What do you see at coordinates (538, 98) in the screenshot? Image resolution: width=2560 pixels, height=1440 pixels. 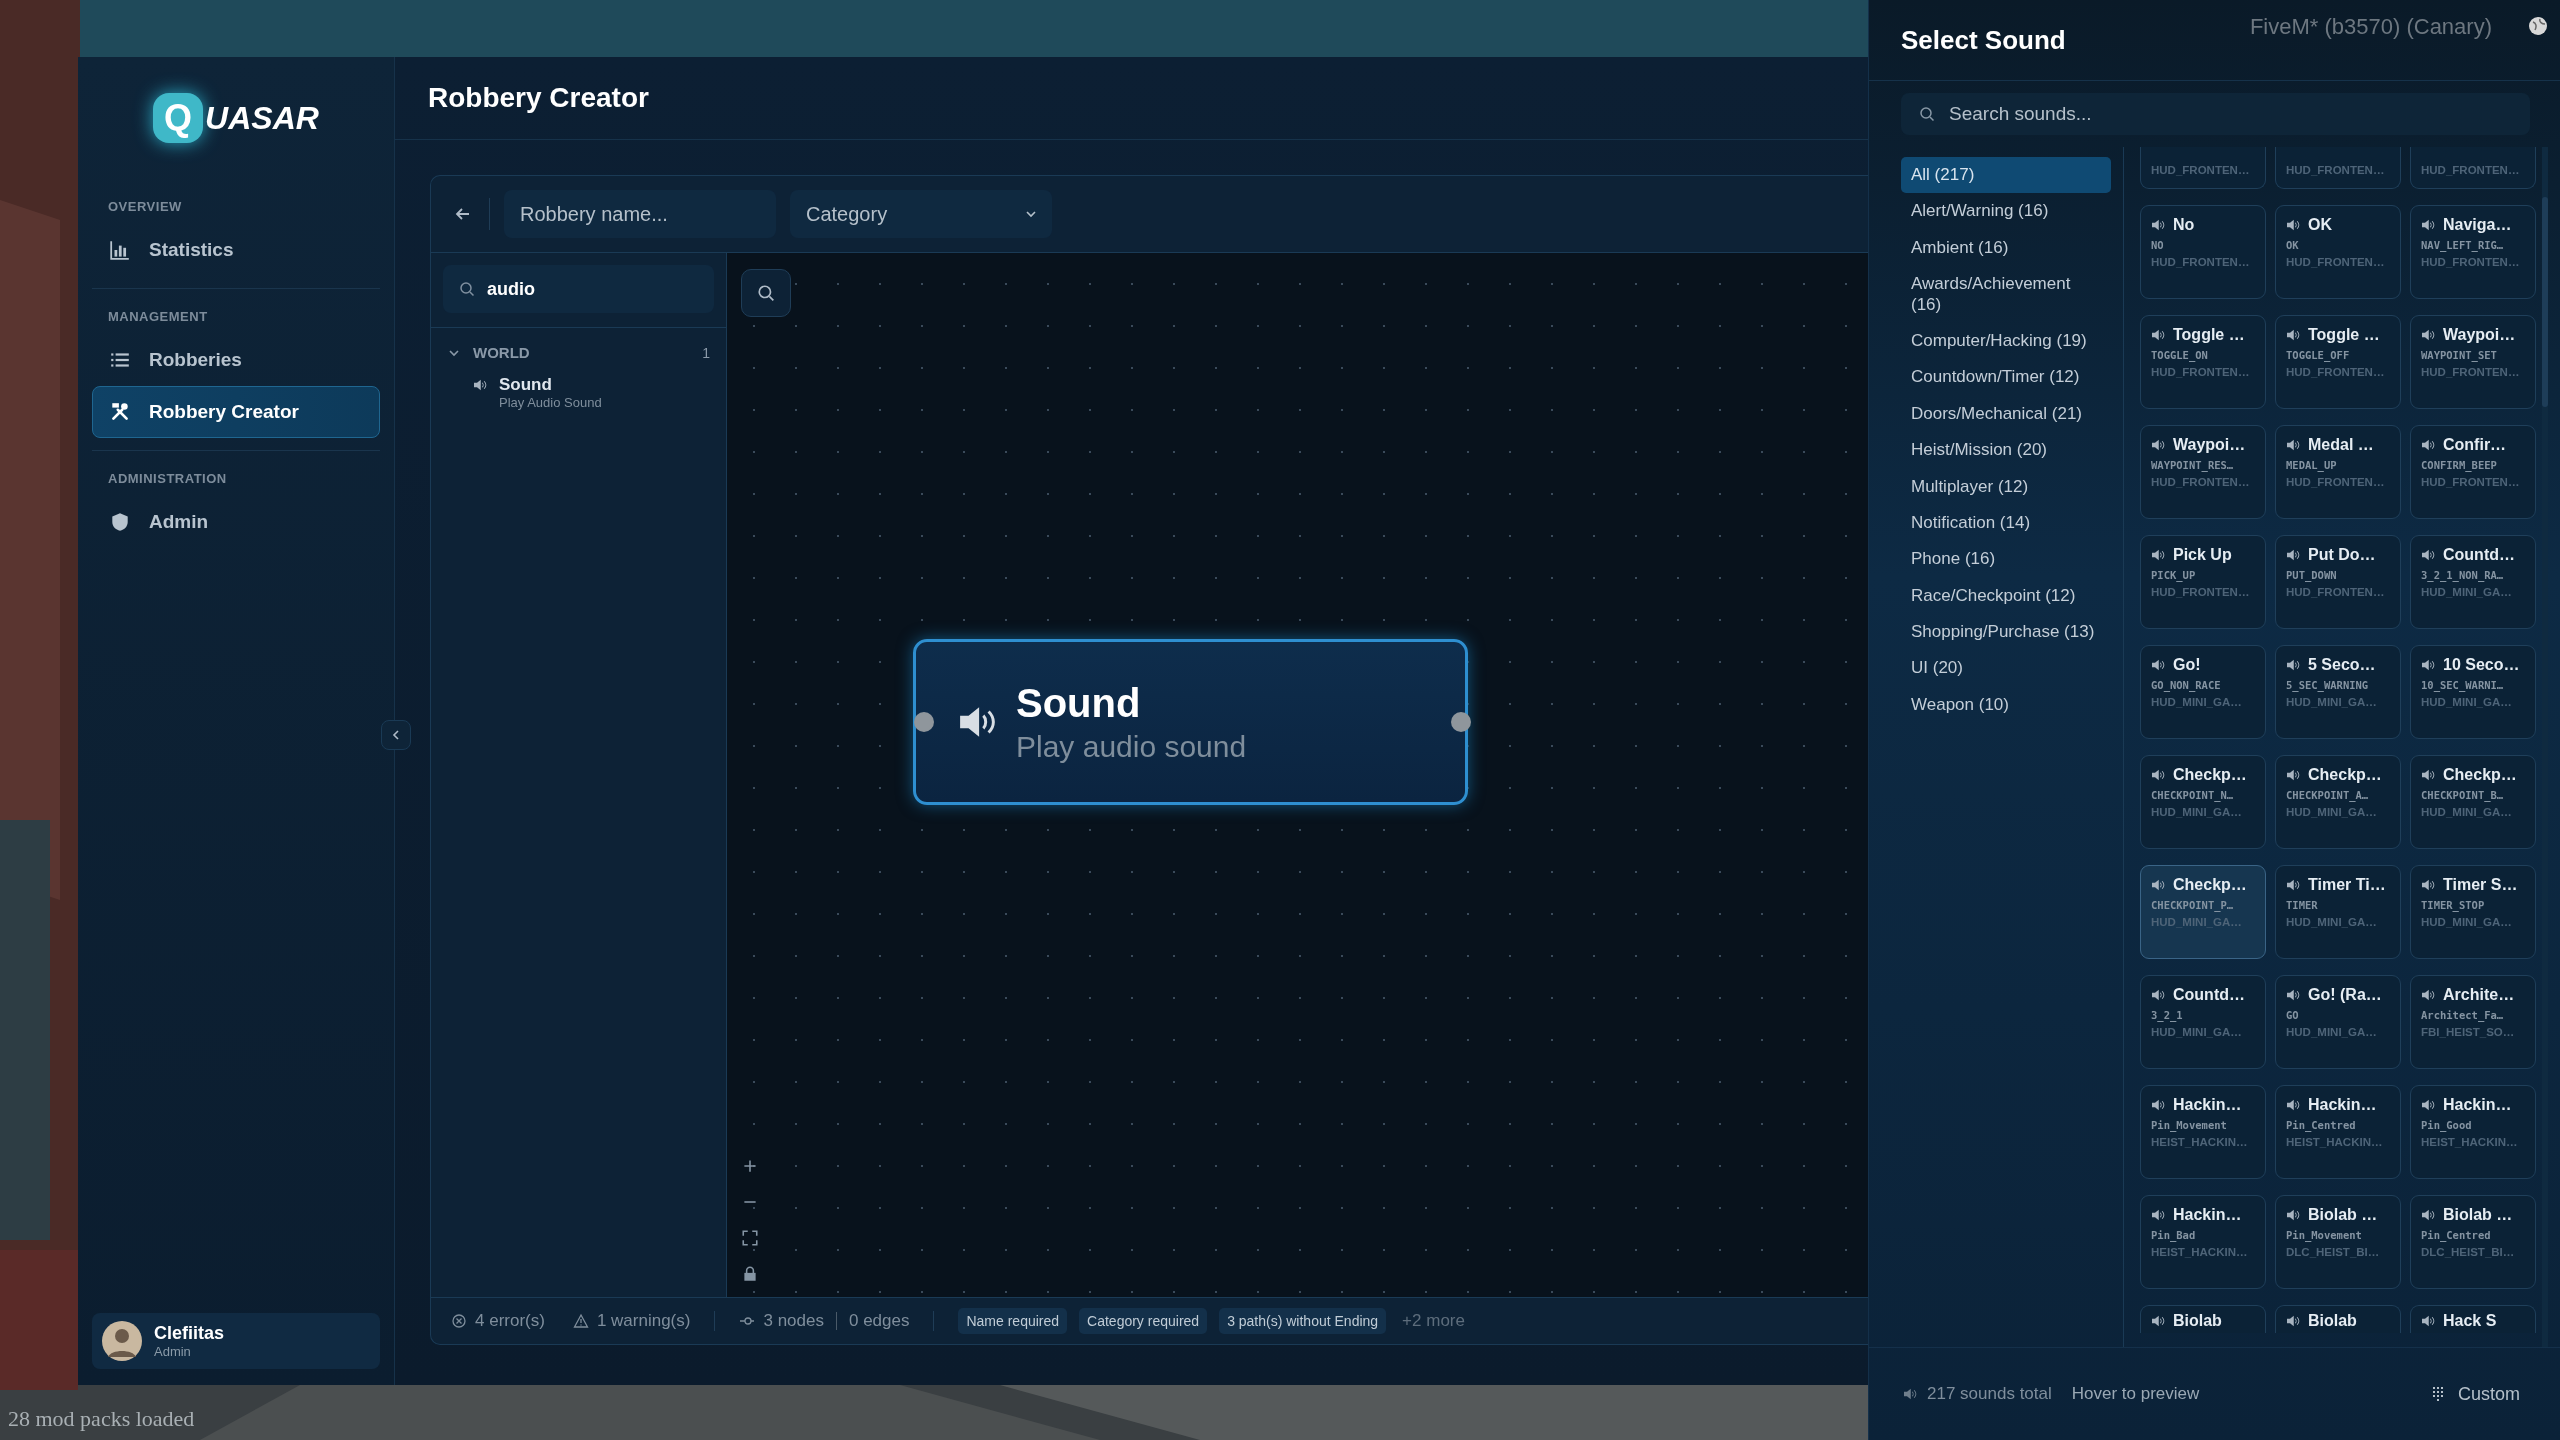 I see `page-title: Robbery Creator` at bounding box center [538, 98].